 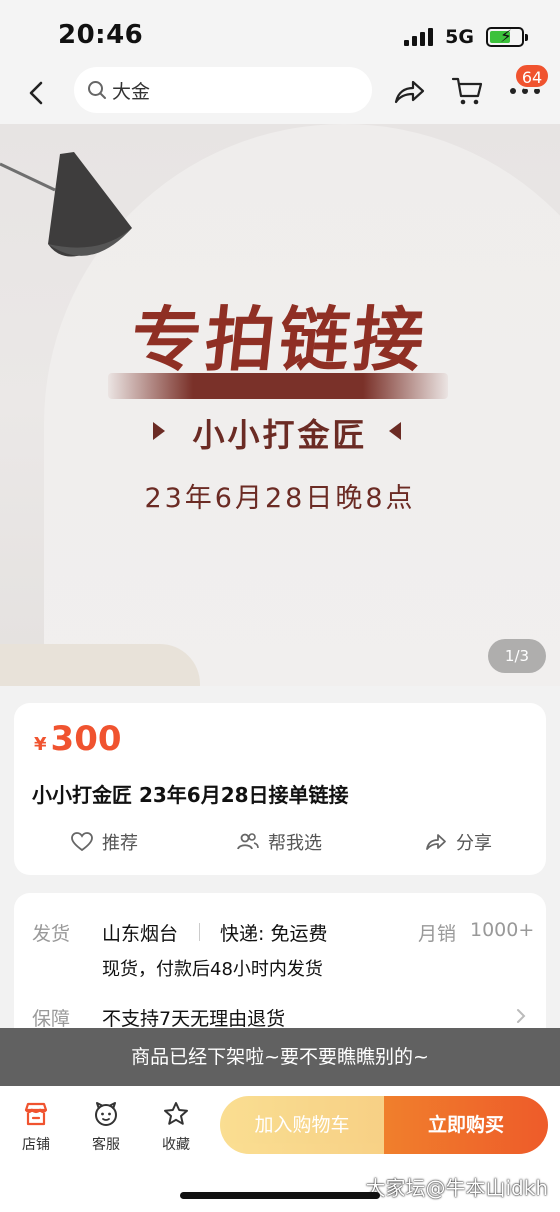 I want to click on nav-bar: 大金 64, so click(x=280, y=93).